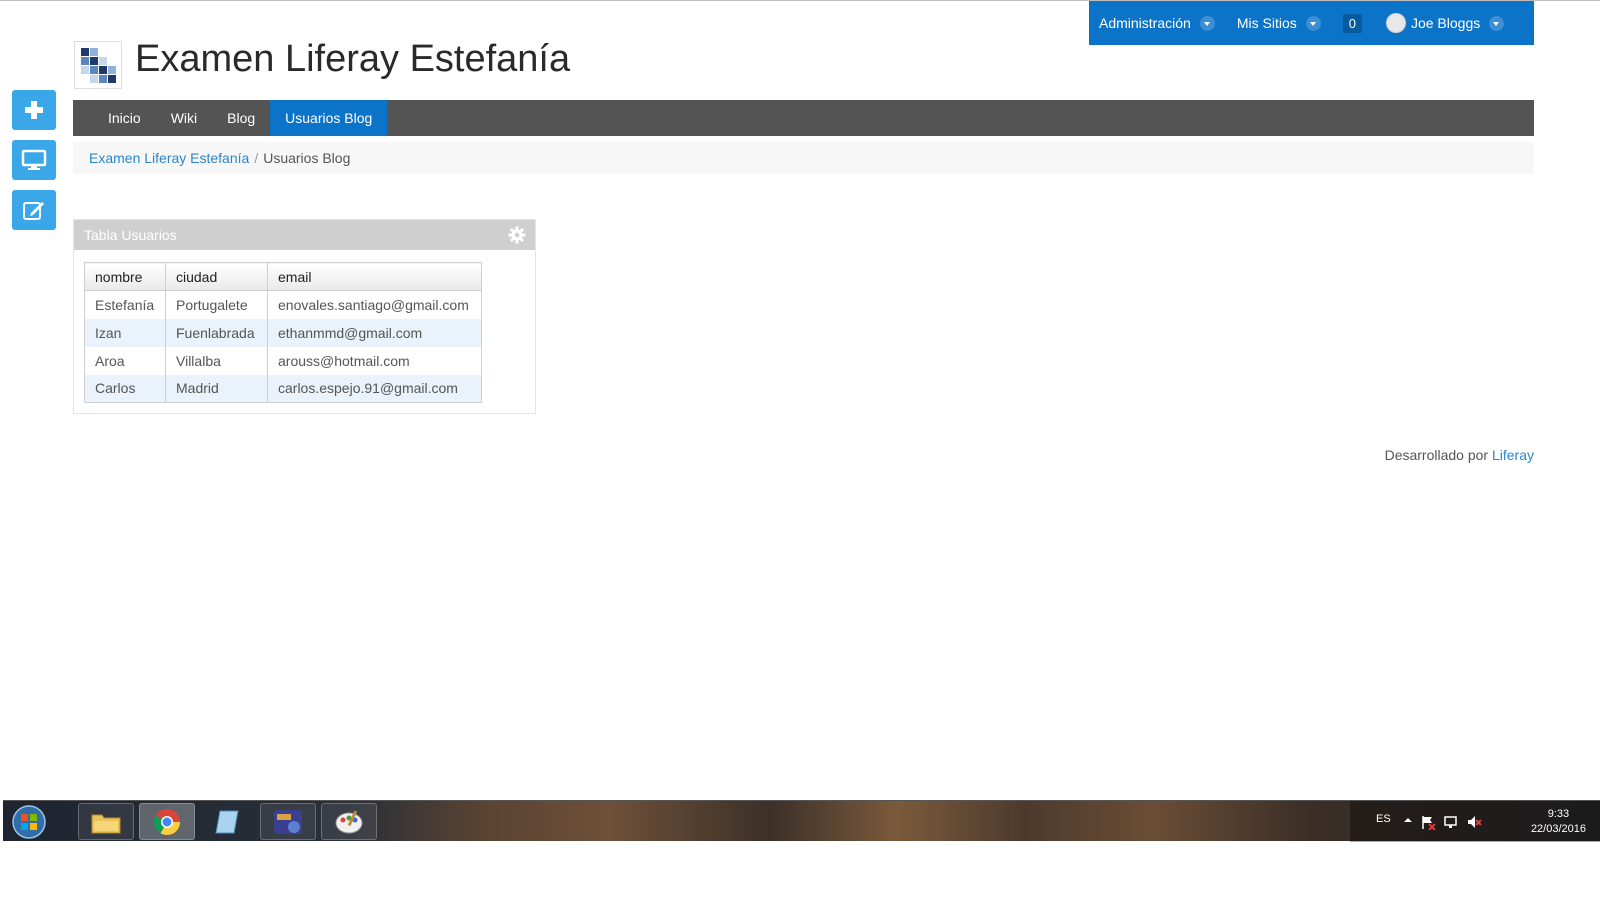  I want to click on table-row: Izan Fuenlabrada ethanmmd@gmail.com, so click(283, 332).